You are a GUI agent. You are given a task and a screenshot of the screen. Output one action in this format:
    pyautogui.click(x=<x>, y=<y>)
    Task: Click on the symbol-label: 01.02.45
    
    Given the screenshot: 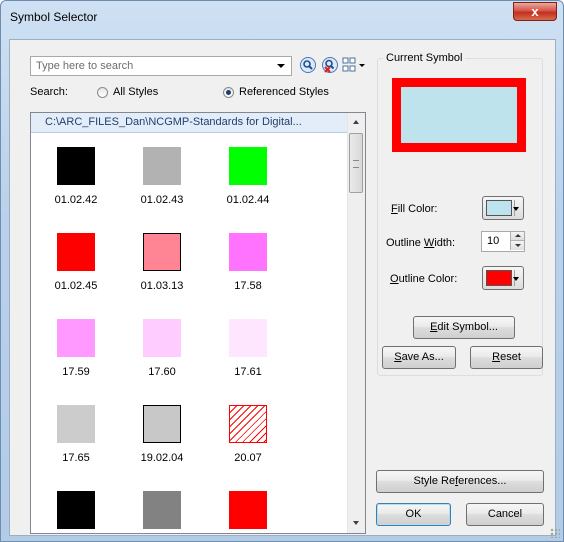 What is the action you would take?
    pyautogui.click(x=76, y=286)
    